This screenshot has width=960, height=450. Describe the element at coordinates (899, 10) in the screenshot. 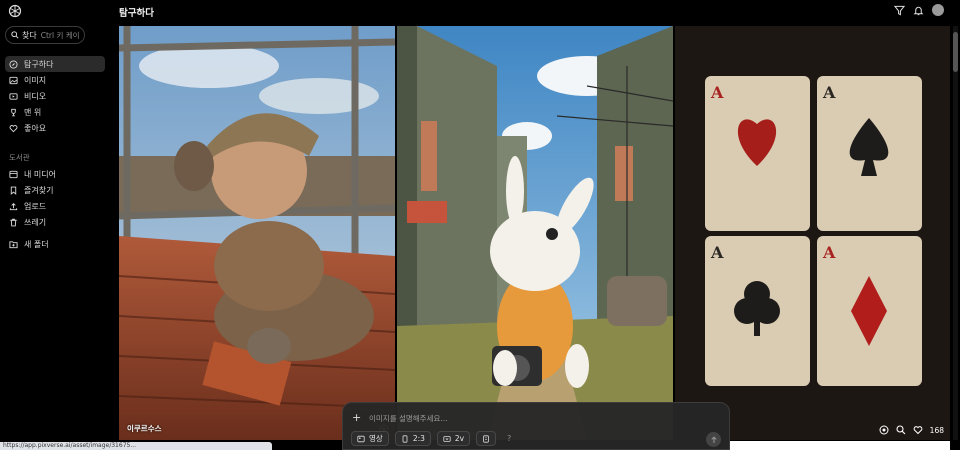

I see `filter-icon` at that location.